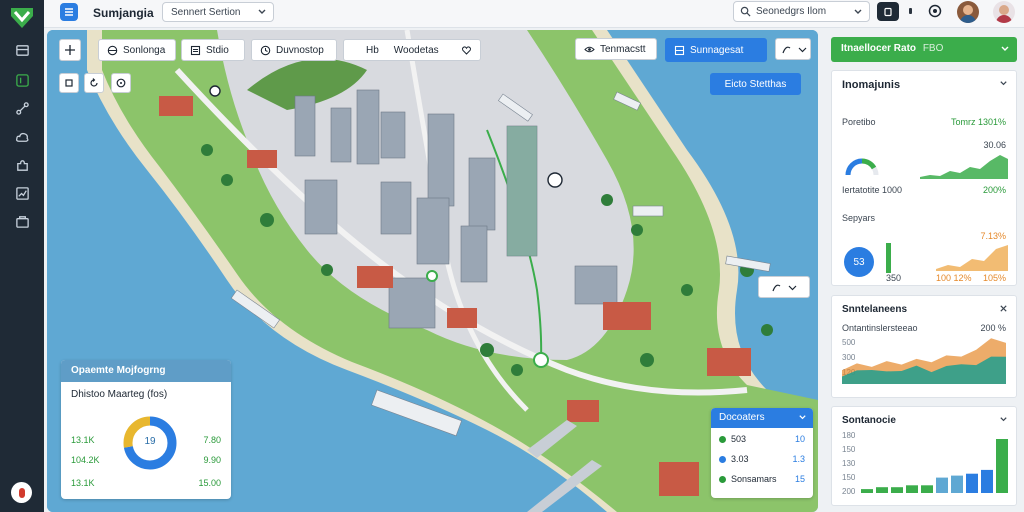 The image size is (1024, 512). What do you see at coordinates (212, 460) in the screenshot?
I see `legend-right-value: 9.90` at bounding box center [212, 460].